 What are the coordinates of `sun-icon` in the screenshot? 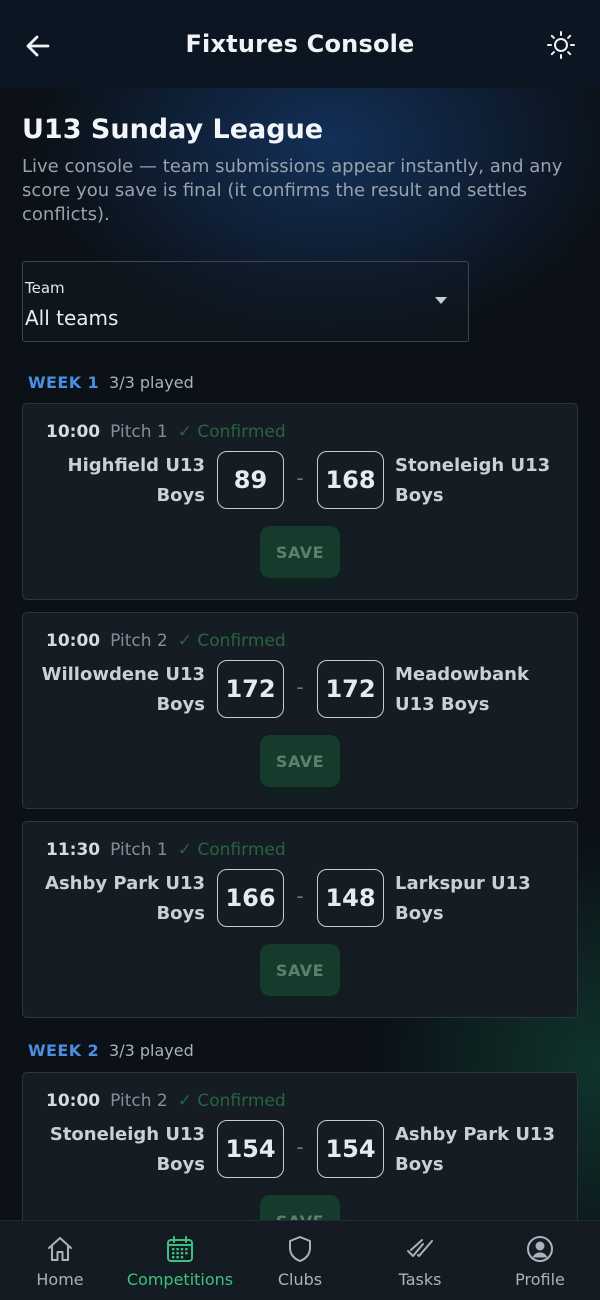 It's located at (561, 45).